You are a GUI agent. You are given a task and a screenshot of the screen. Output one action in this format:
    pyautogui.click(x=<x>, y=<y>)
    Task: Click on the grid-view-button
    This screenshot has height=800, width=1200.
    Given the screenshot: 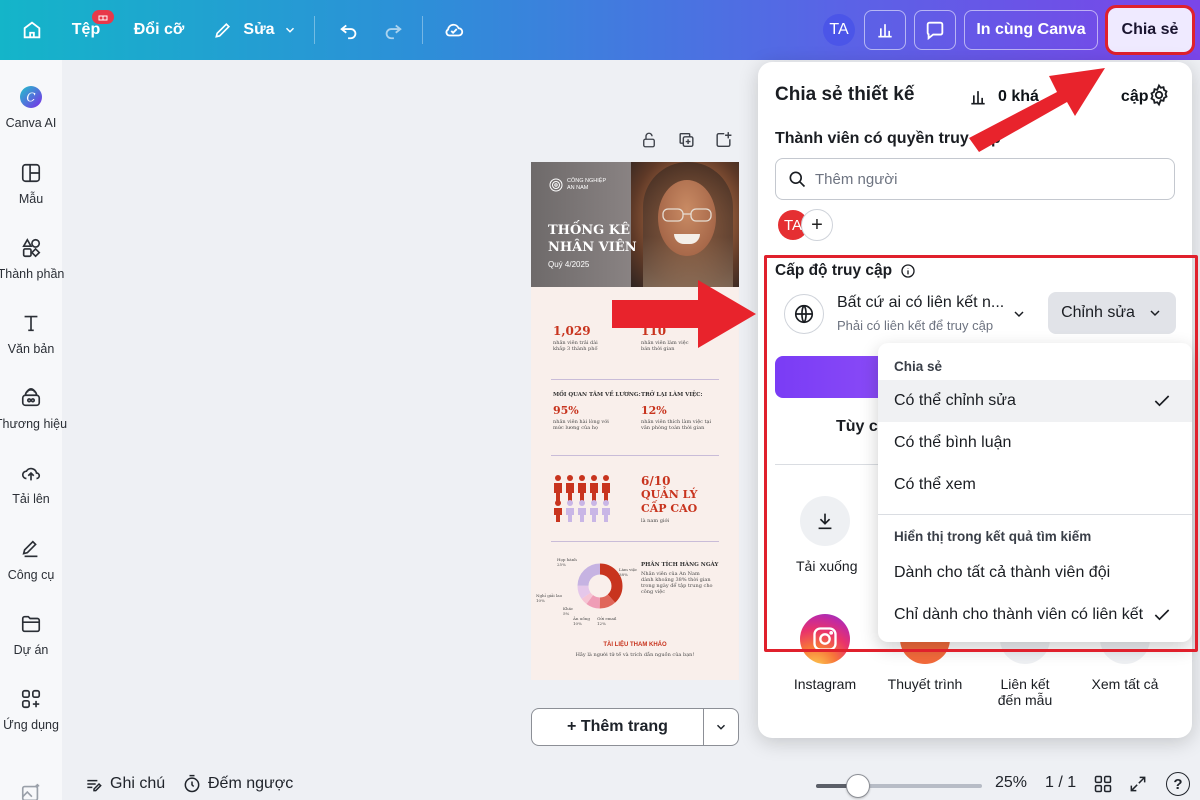 What is the action you would take?
    pyautogui.click(x=1103, y=784)
    